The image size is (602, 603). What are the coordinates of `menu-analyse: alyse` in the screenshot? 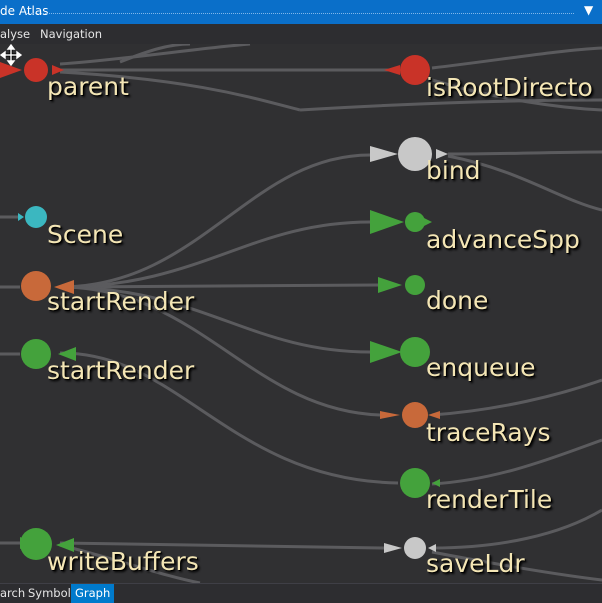 It's located at (15, 34).